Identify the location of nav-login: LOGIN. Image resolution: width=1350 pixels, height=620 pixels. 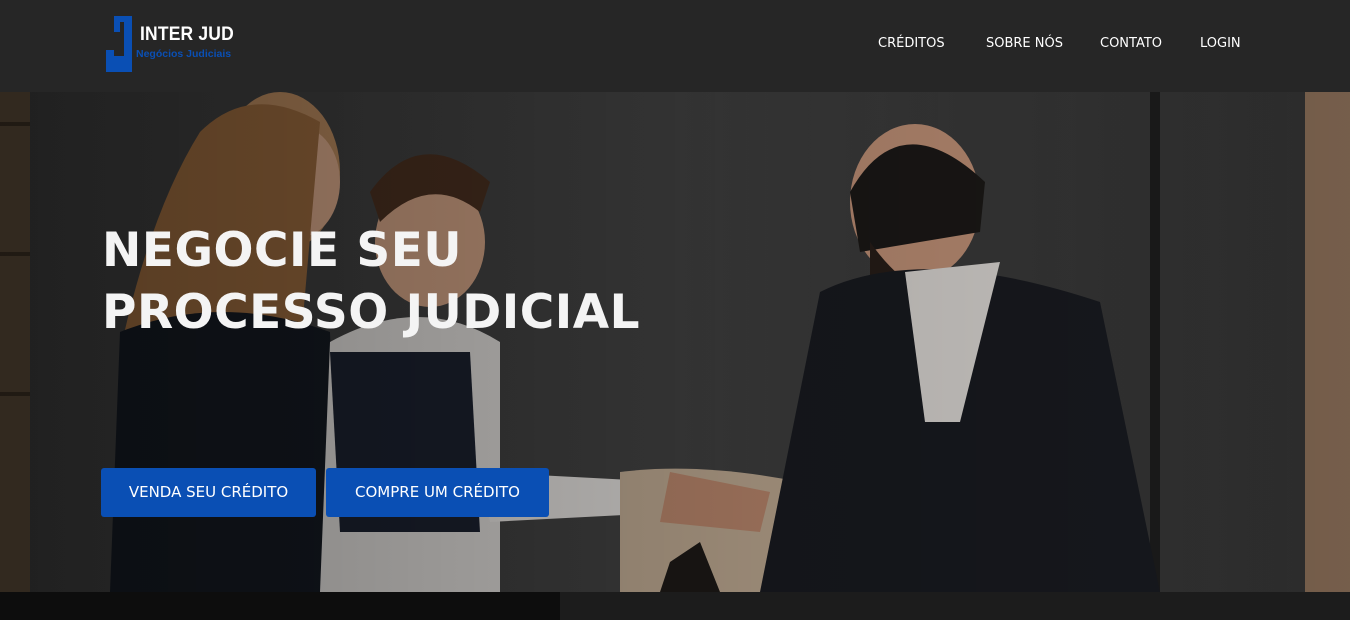
(1220, 46).